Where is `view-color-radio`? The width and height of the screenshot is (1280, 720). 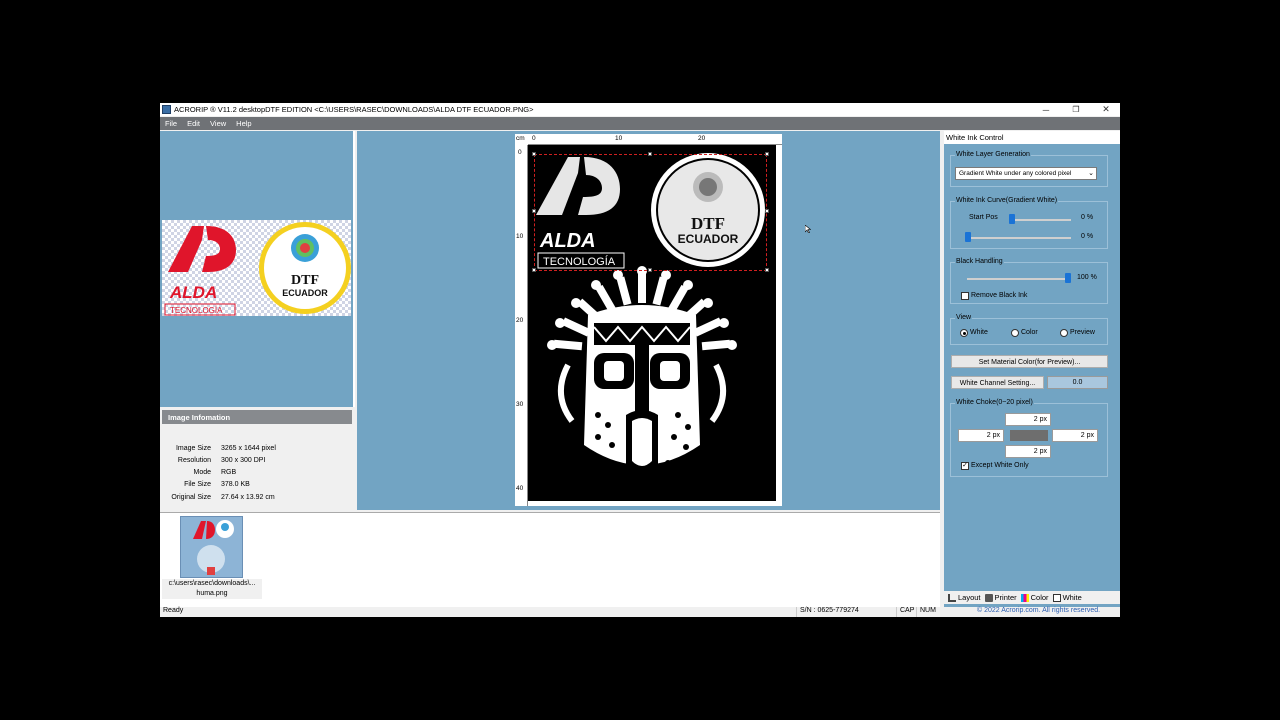
view-color-radio is located at coordinates (1015, 333).